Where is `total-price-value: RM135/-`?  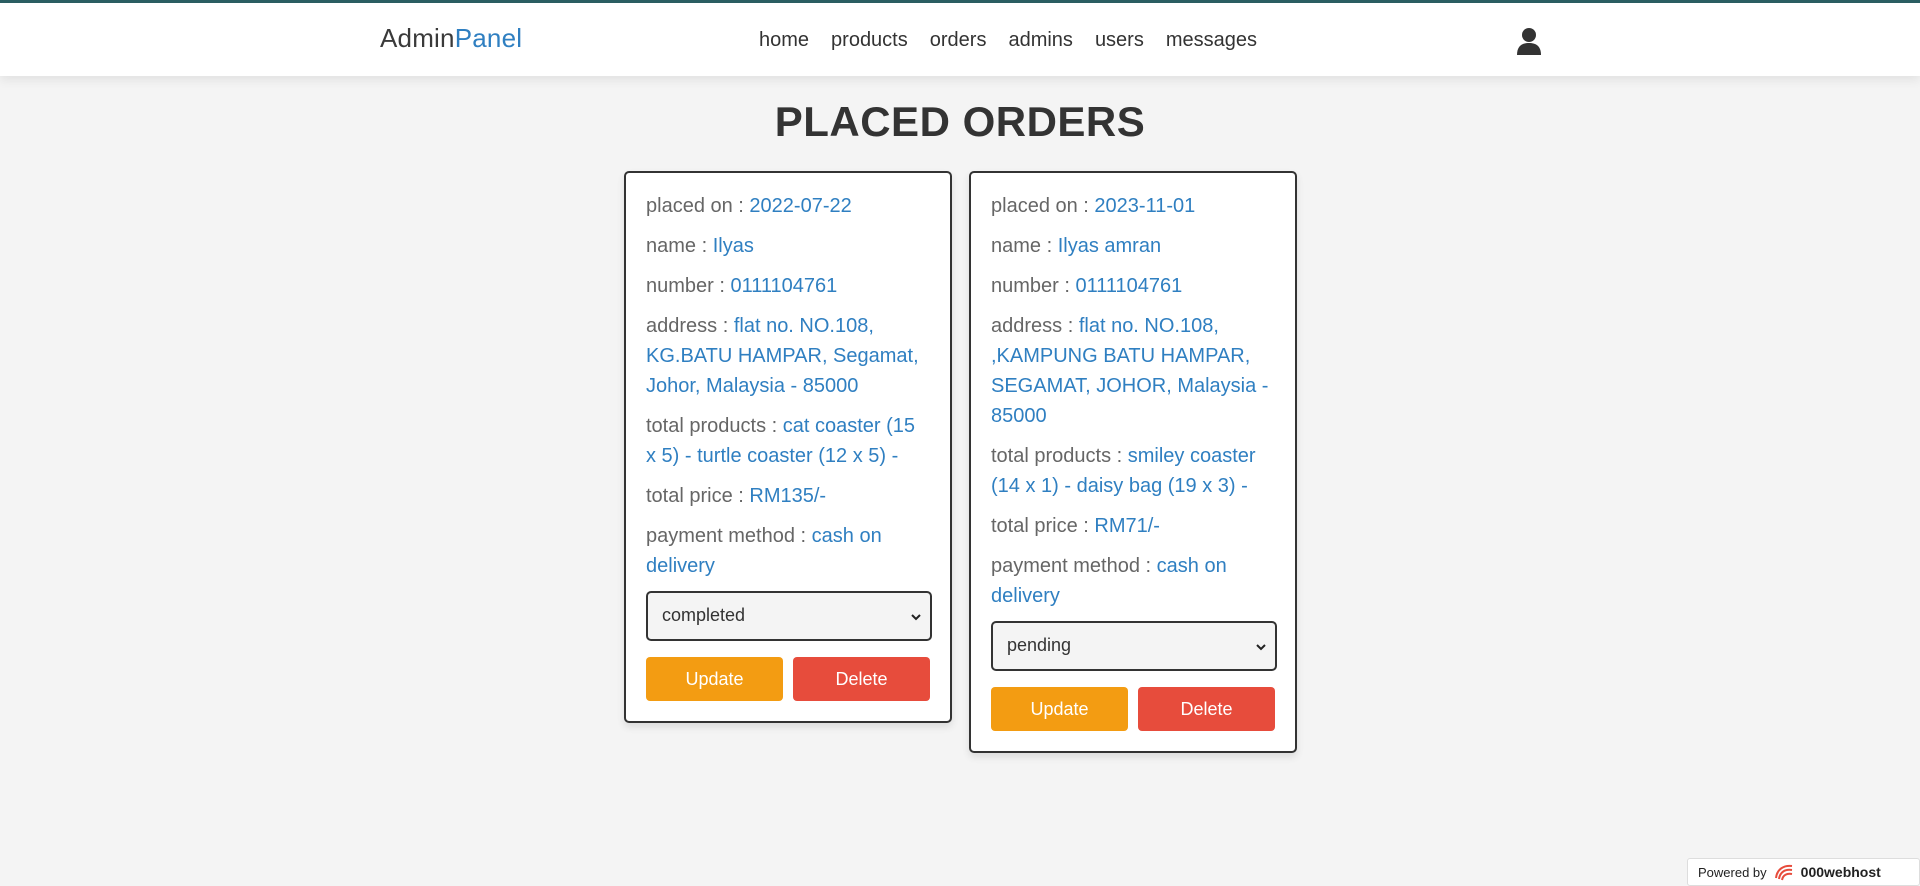
total-price-value: RM135/- is located at coordinates (788, 496).